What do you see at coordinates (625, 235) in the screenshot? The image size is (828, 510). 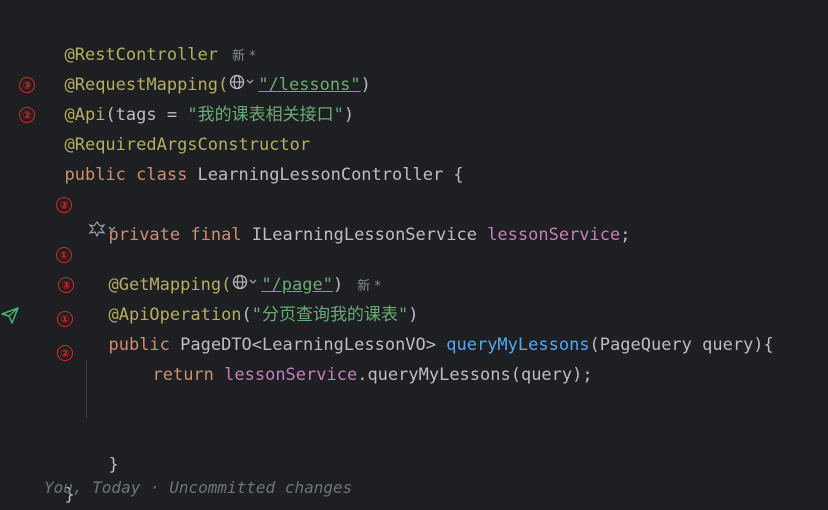 I see `semicolon: ;` at bounding box center [625, 235].